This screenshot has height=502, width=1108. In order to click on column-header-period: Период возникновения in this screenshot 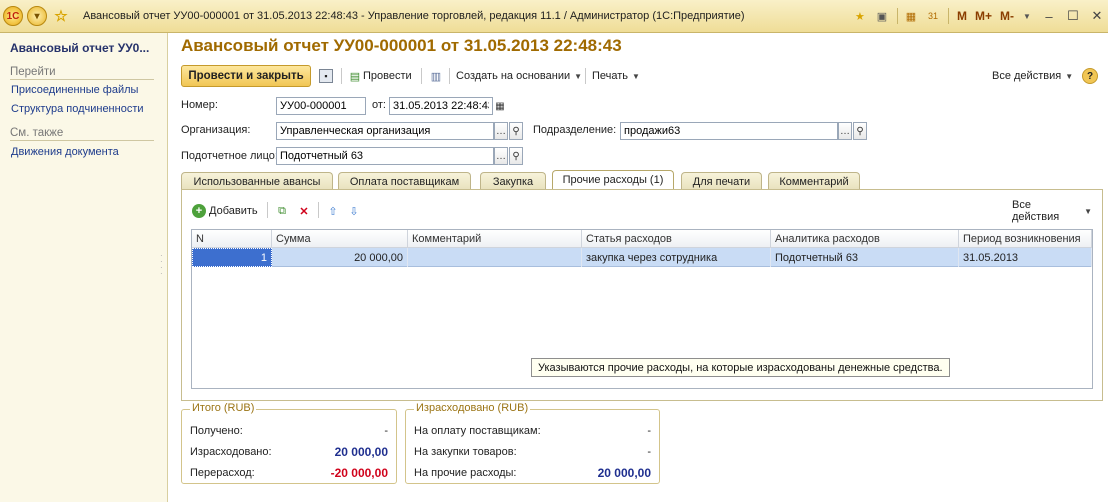, I will do `click(1025, 239)`.